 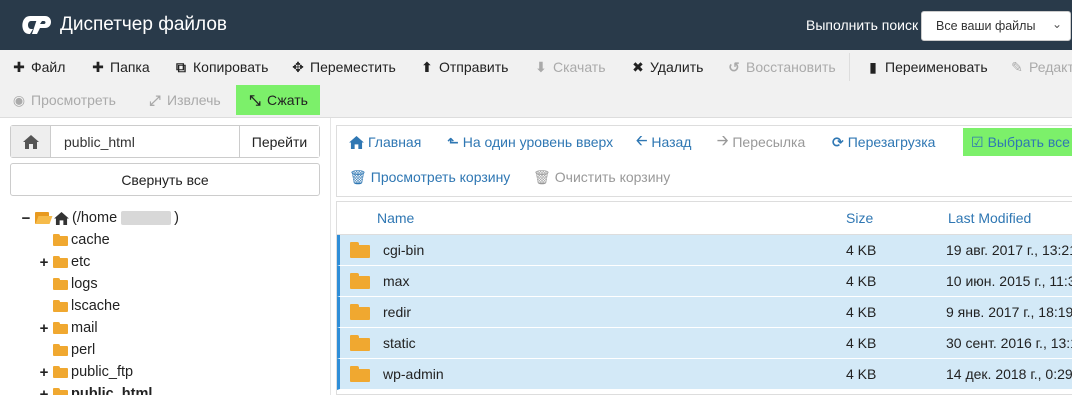 I want to click on select-all-button: ☑ Выбрать все, so click(x=1017, y=142).